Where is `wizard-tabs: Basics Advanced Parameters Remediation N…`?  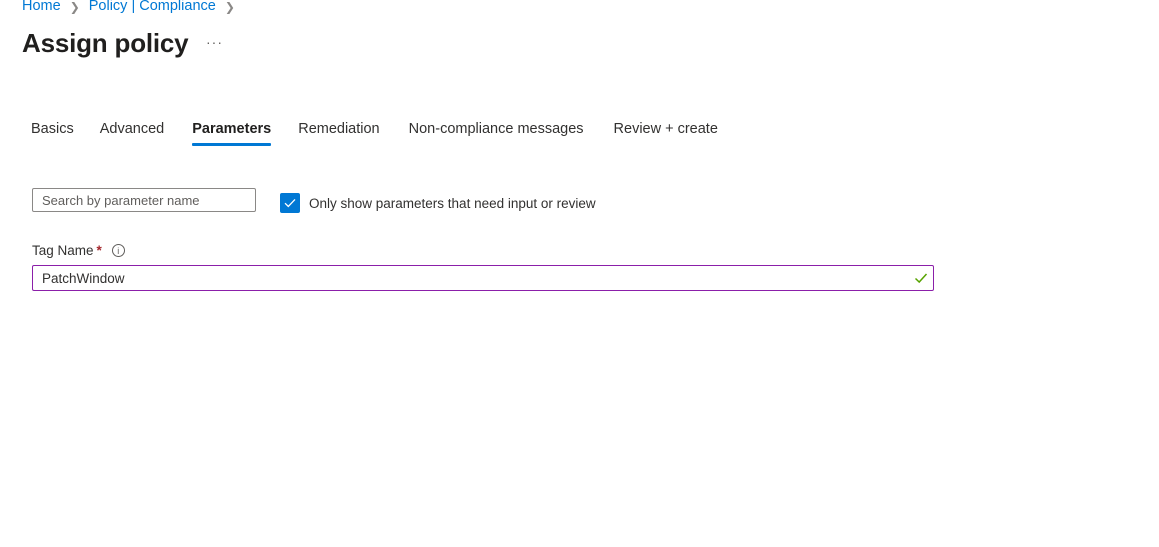 wizard-tabs: Basics Advanced Parameters Remediation N… is located at coordinates (374, 133).